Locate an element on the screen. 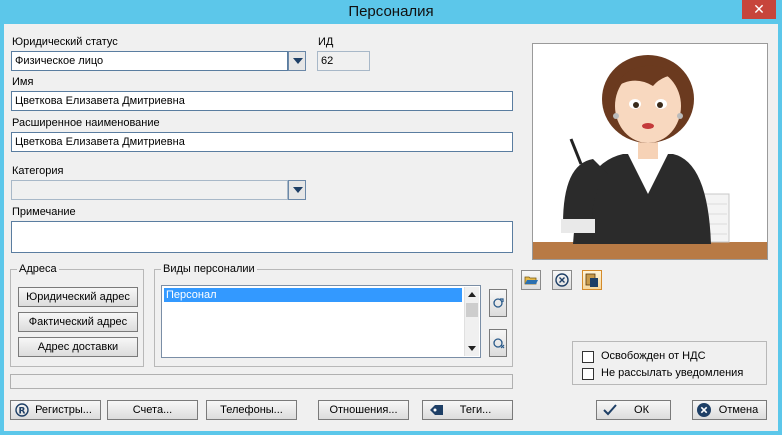 The width and height of the screenshot is (782, 435). personality-types-group: Виды персоналии Персонал is located at coordinates (333, 315).